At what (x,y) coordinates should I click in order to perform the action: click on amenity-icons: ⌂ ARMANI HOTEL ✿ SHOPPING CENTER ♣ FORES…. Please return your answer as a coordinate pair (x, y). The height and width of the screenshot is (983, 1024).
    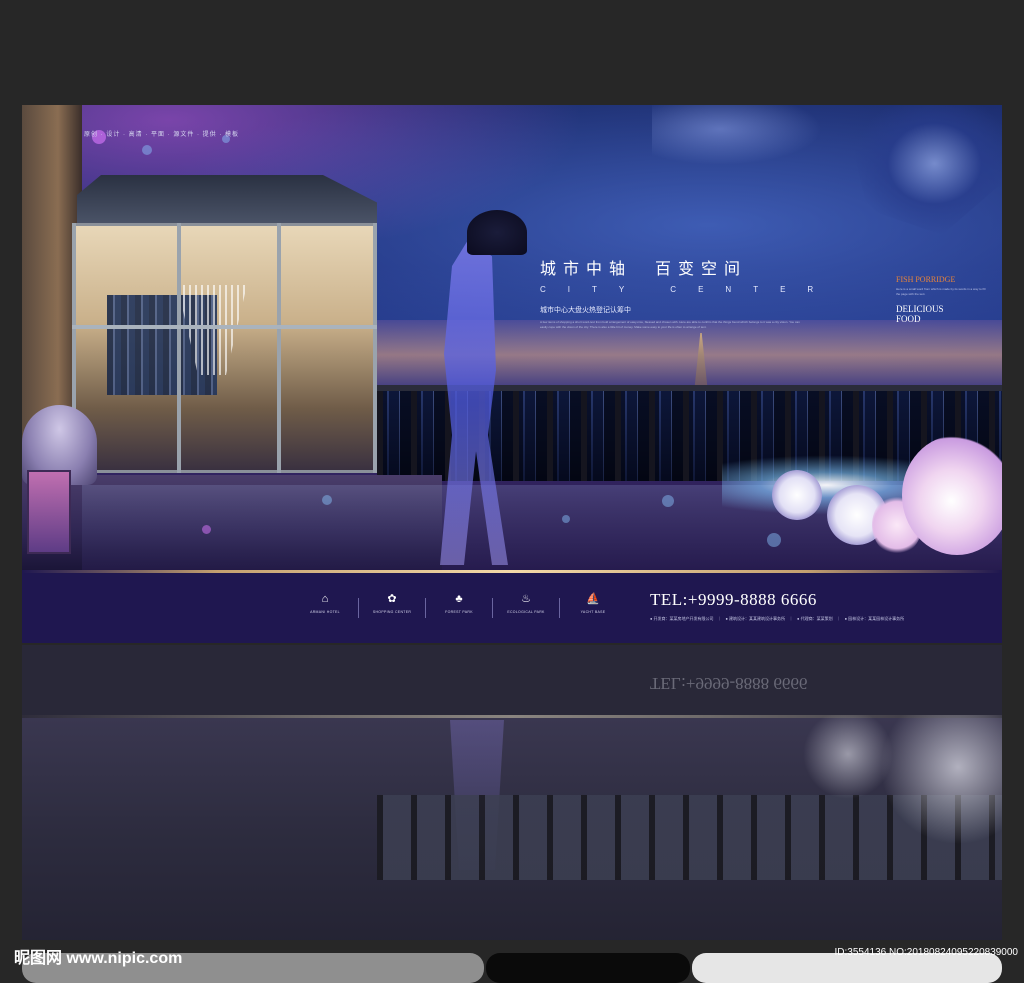
    Looking at the image, I should click on (459, 605).